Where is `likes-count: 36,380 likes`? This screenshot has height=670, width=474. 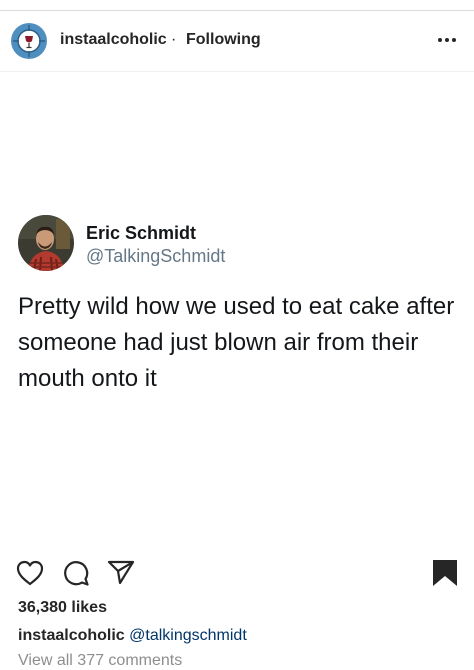
likes-count: 36,380 likes is located at coordinates (62, 608).